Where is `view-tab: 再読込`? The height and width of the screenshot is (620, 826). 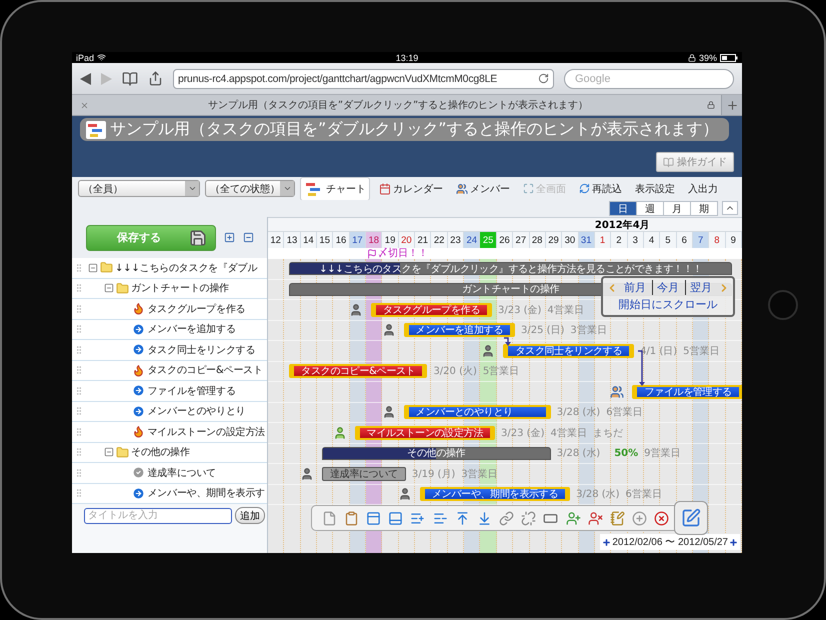
view-tab: 再読込 is located at coordinates (600, 188).